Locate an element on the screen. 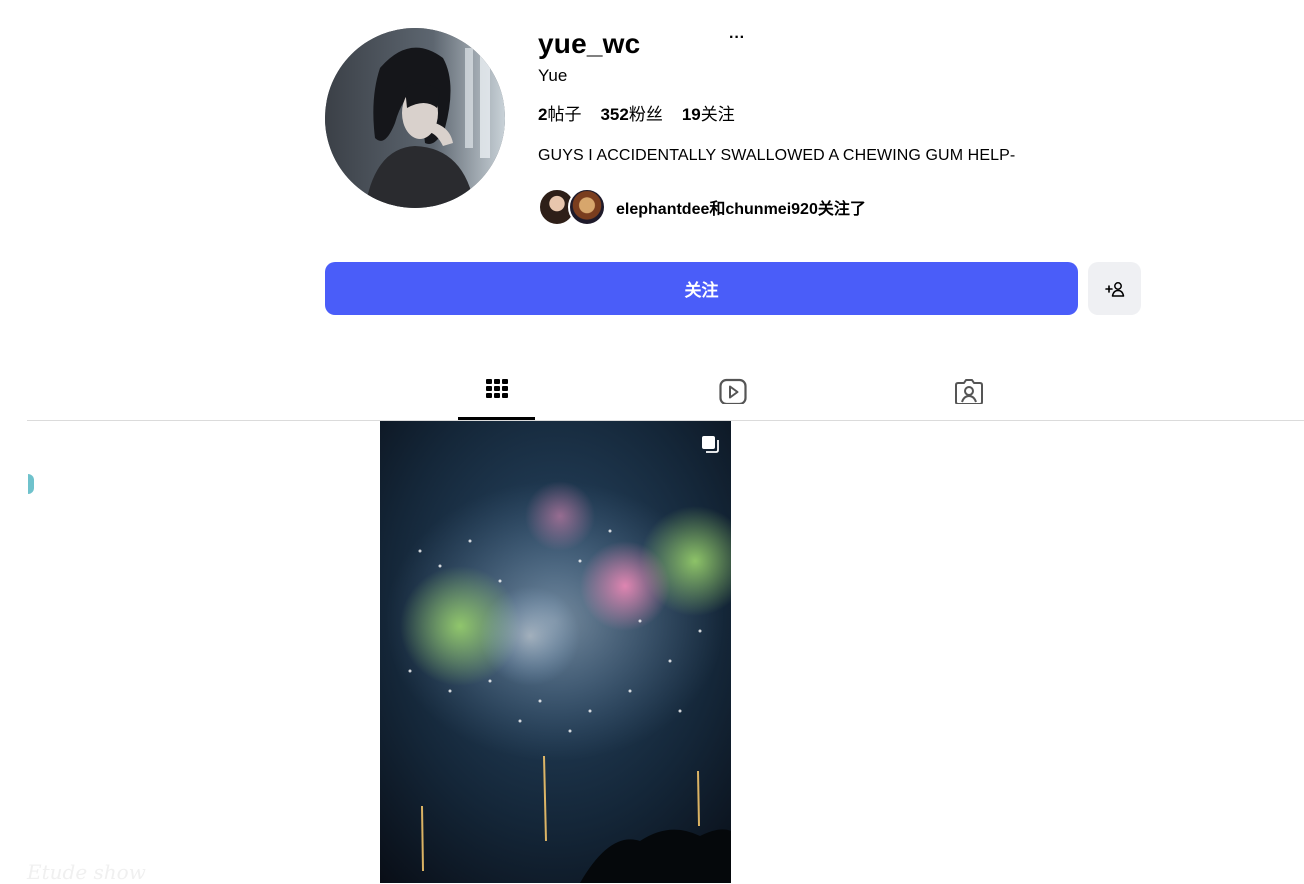 This screenshot has width=1304, height=884. following-count-label: 关注 is located at coordinates (717, 114).